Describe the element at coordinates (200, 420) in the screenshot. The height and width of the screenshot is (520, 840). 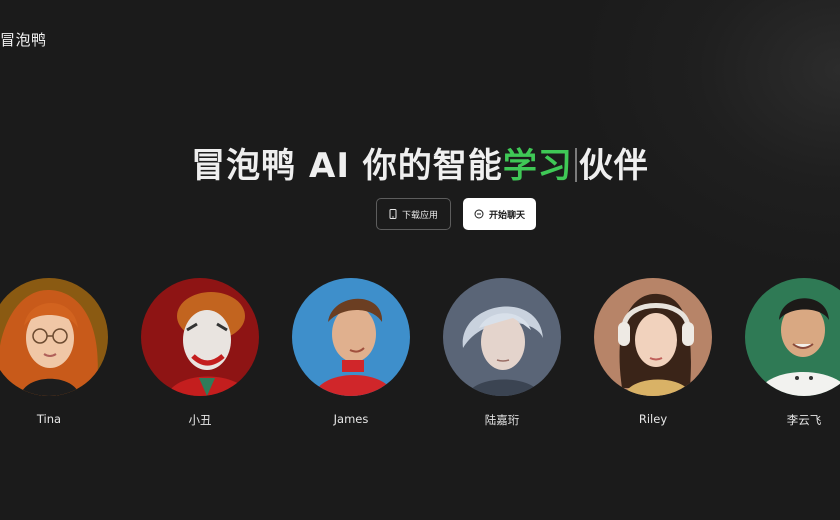
I see `character-name: 小丑` at that location.